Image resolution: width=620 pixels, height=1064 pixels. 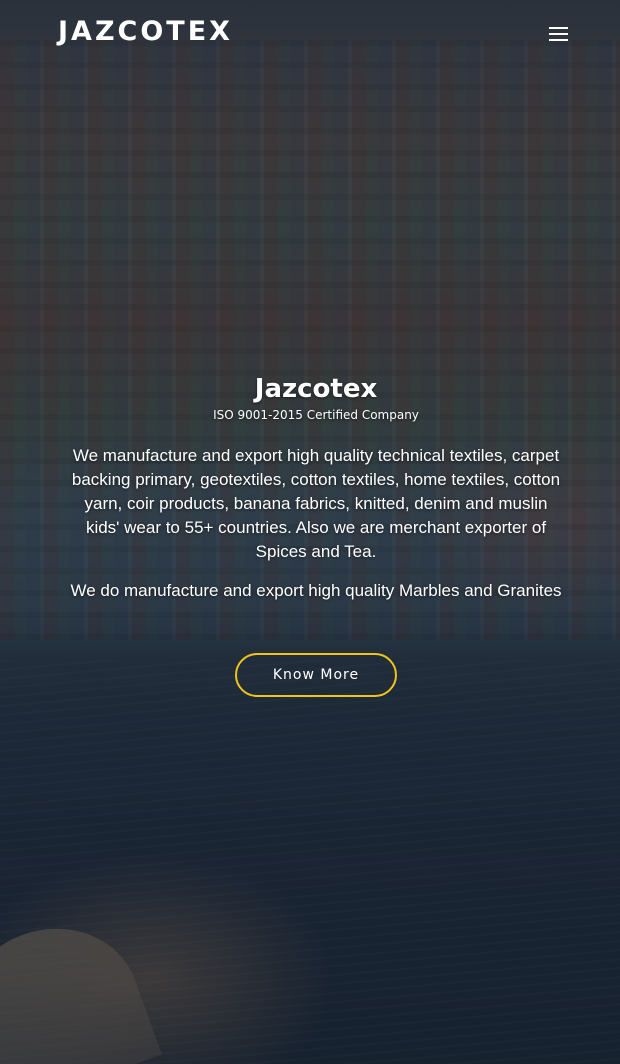 I want to click on hamburger-menu-icon, so click(x=559, y=34).